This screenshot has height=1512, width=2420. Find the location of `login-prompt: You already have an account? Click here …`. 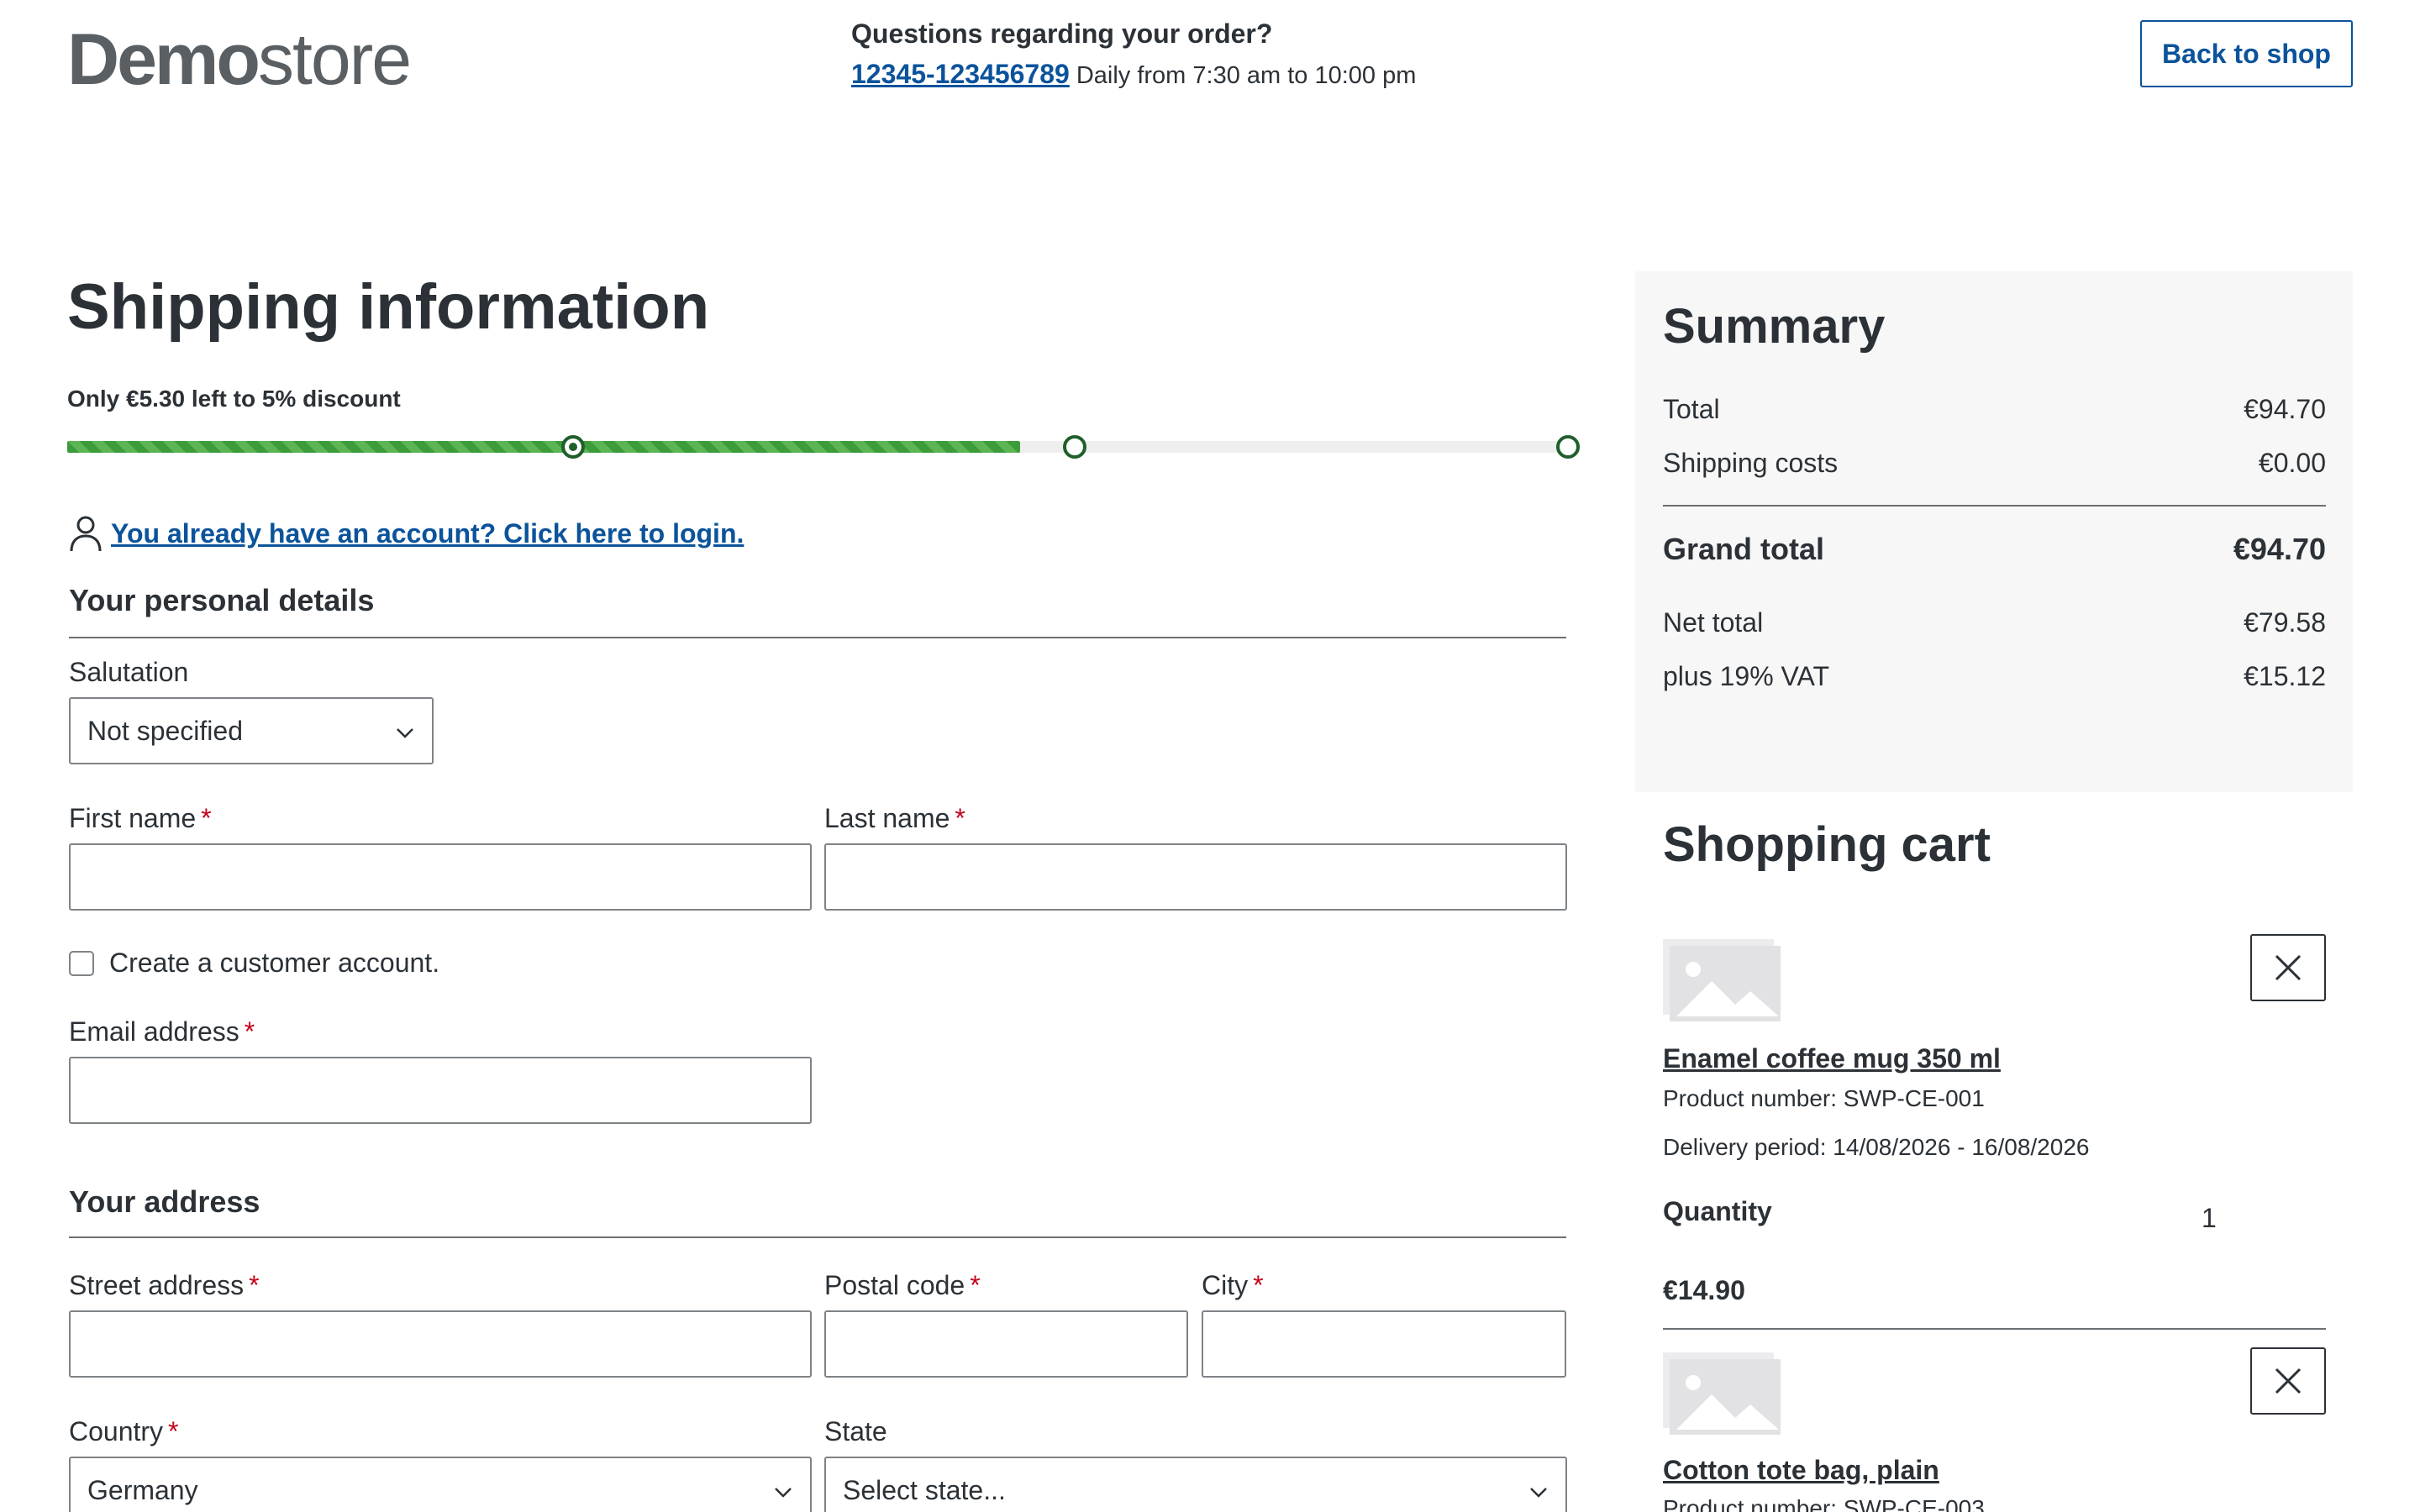

login-prompt: You already have an account? Click here … is located at coordinates (406, 533).